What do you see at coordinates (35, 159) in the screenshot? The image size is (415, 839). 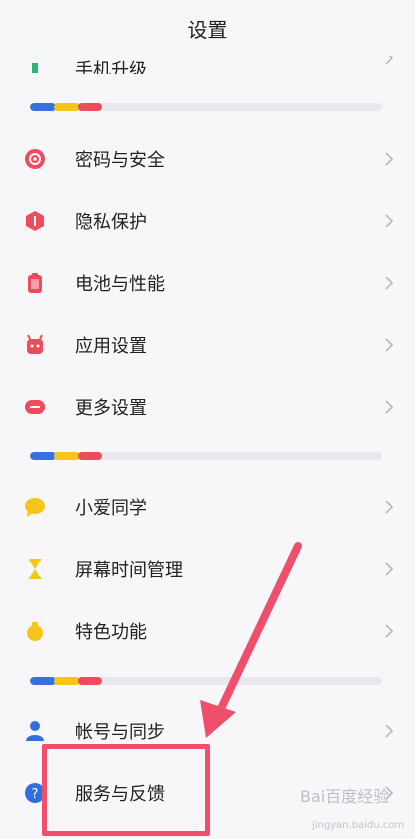 I see `password-security-icon` at bounding box center [35, 159].